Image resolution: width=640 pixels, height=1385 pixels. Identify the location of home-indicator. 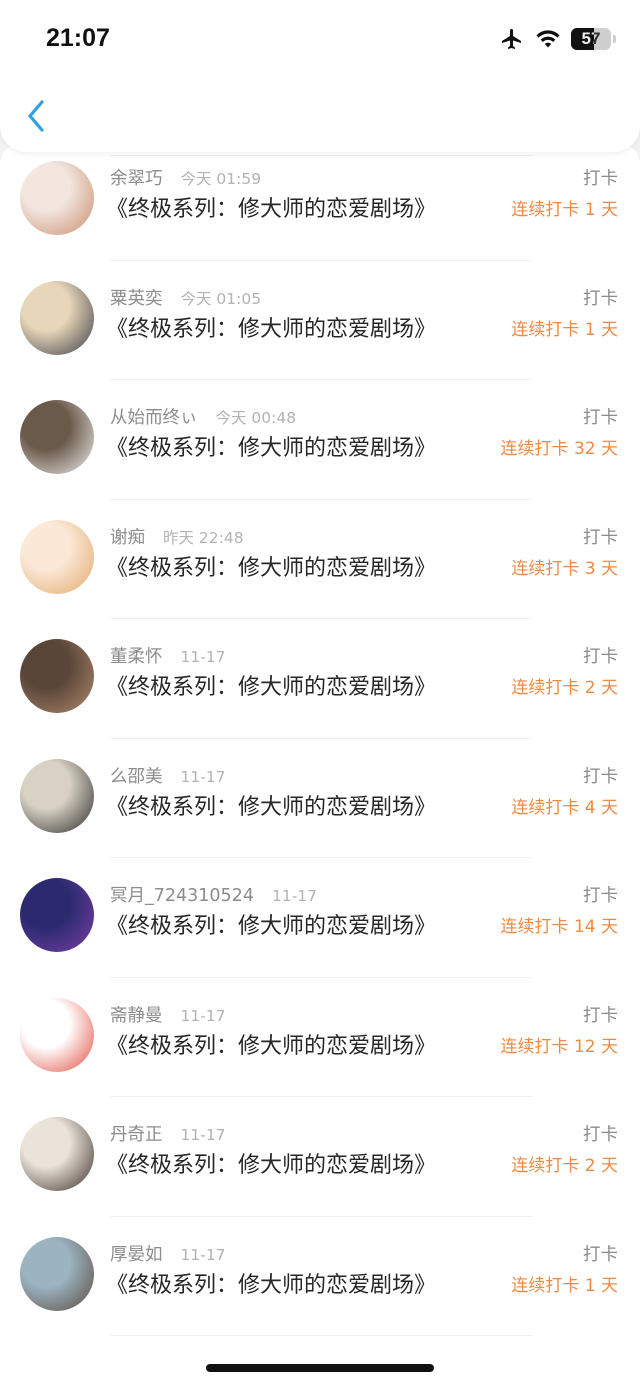
(320, 1368).